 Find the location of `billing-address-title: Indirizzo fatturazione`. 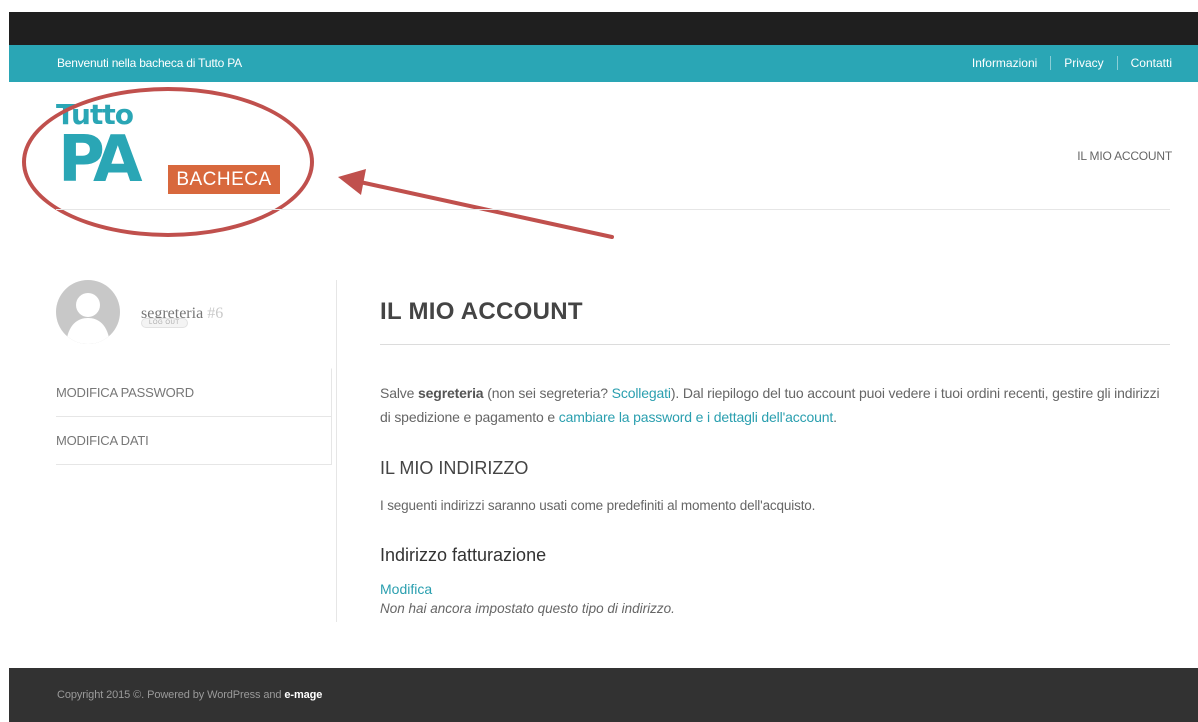

billing-address-title: Indirizzo fatturazione is located at coordinates (463, 555).